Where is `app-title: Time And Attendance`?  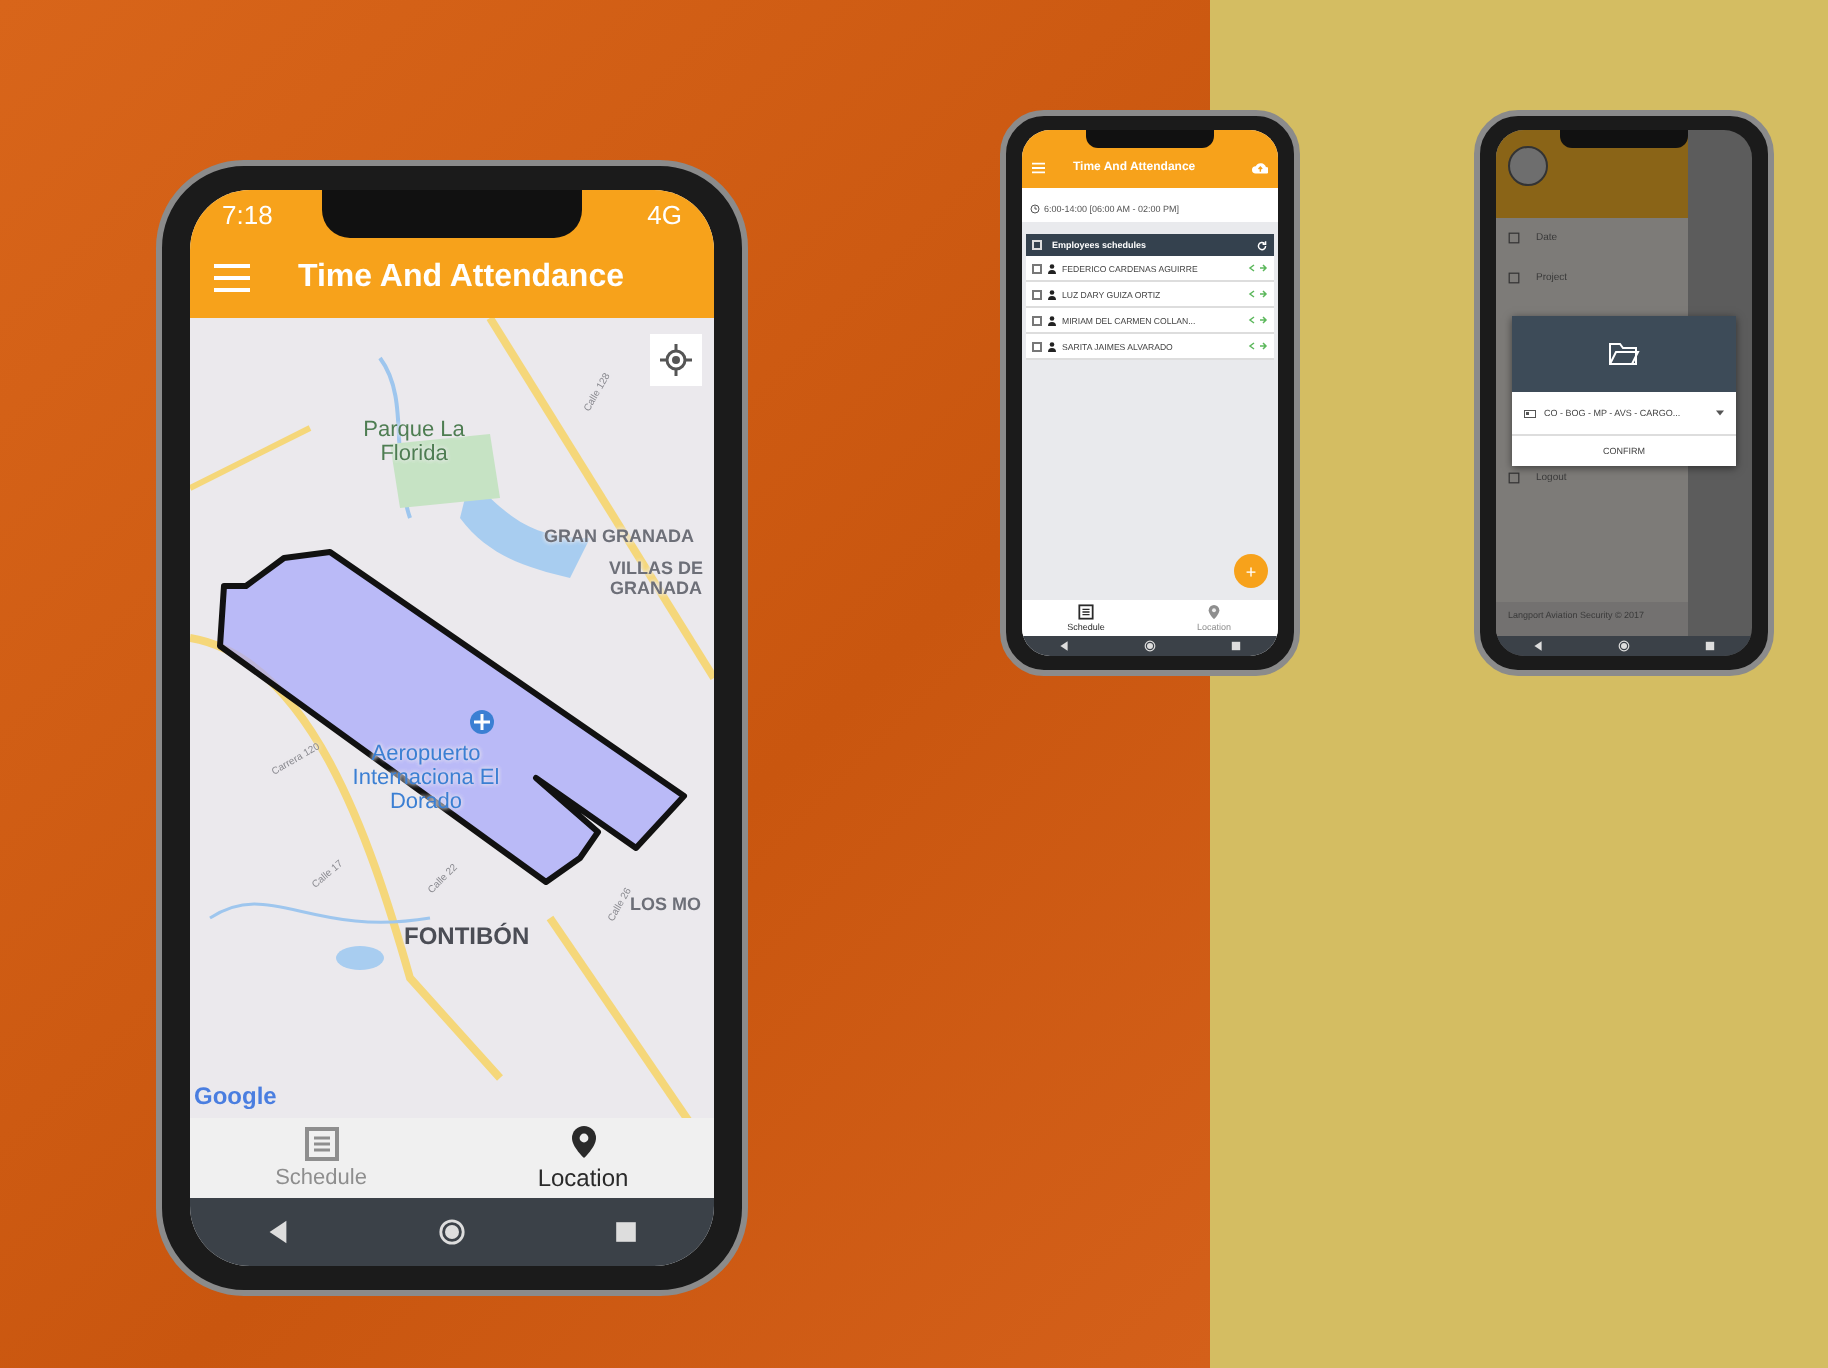 app-title: Time And Attendance is located at coordinates (461, 278).